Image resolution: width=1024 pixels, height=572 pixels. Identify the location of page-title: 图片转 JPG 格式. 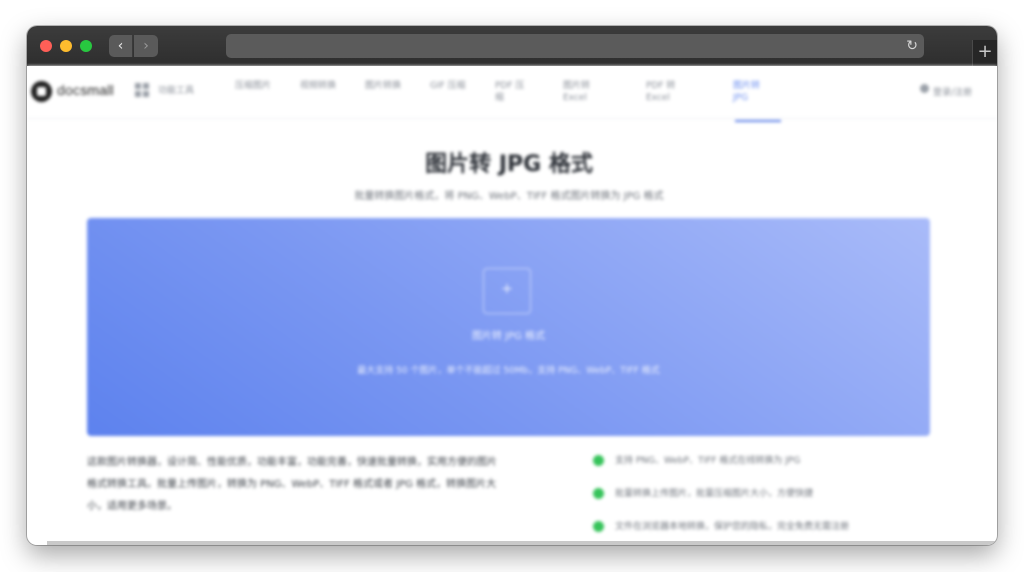
(509, 164).